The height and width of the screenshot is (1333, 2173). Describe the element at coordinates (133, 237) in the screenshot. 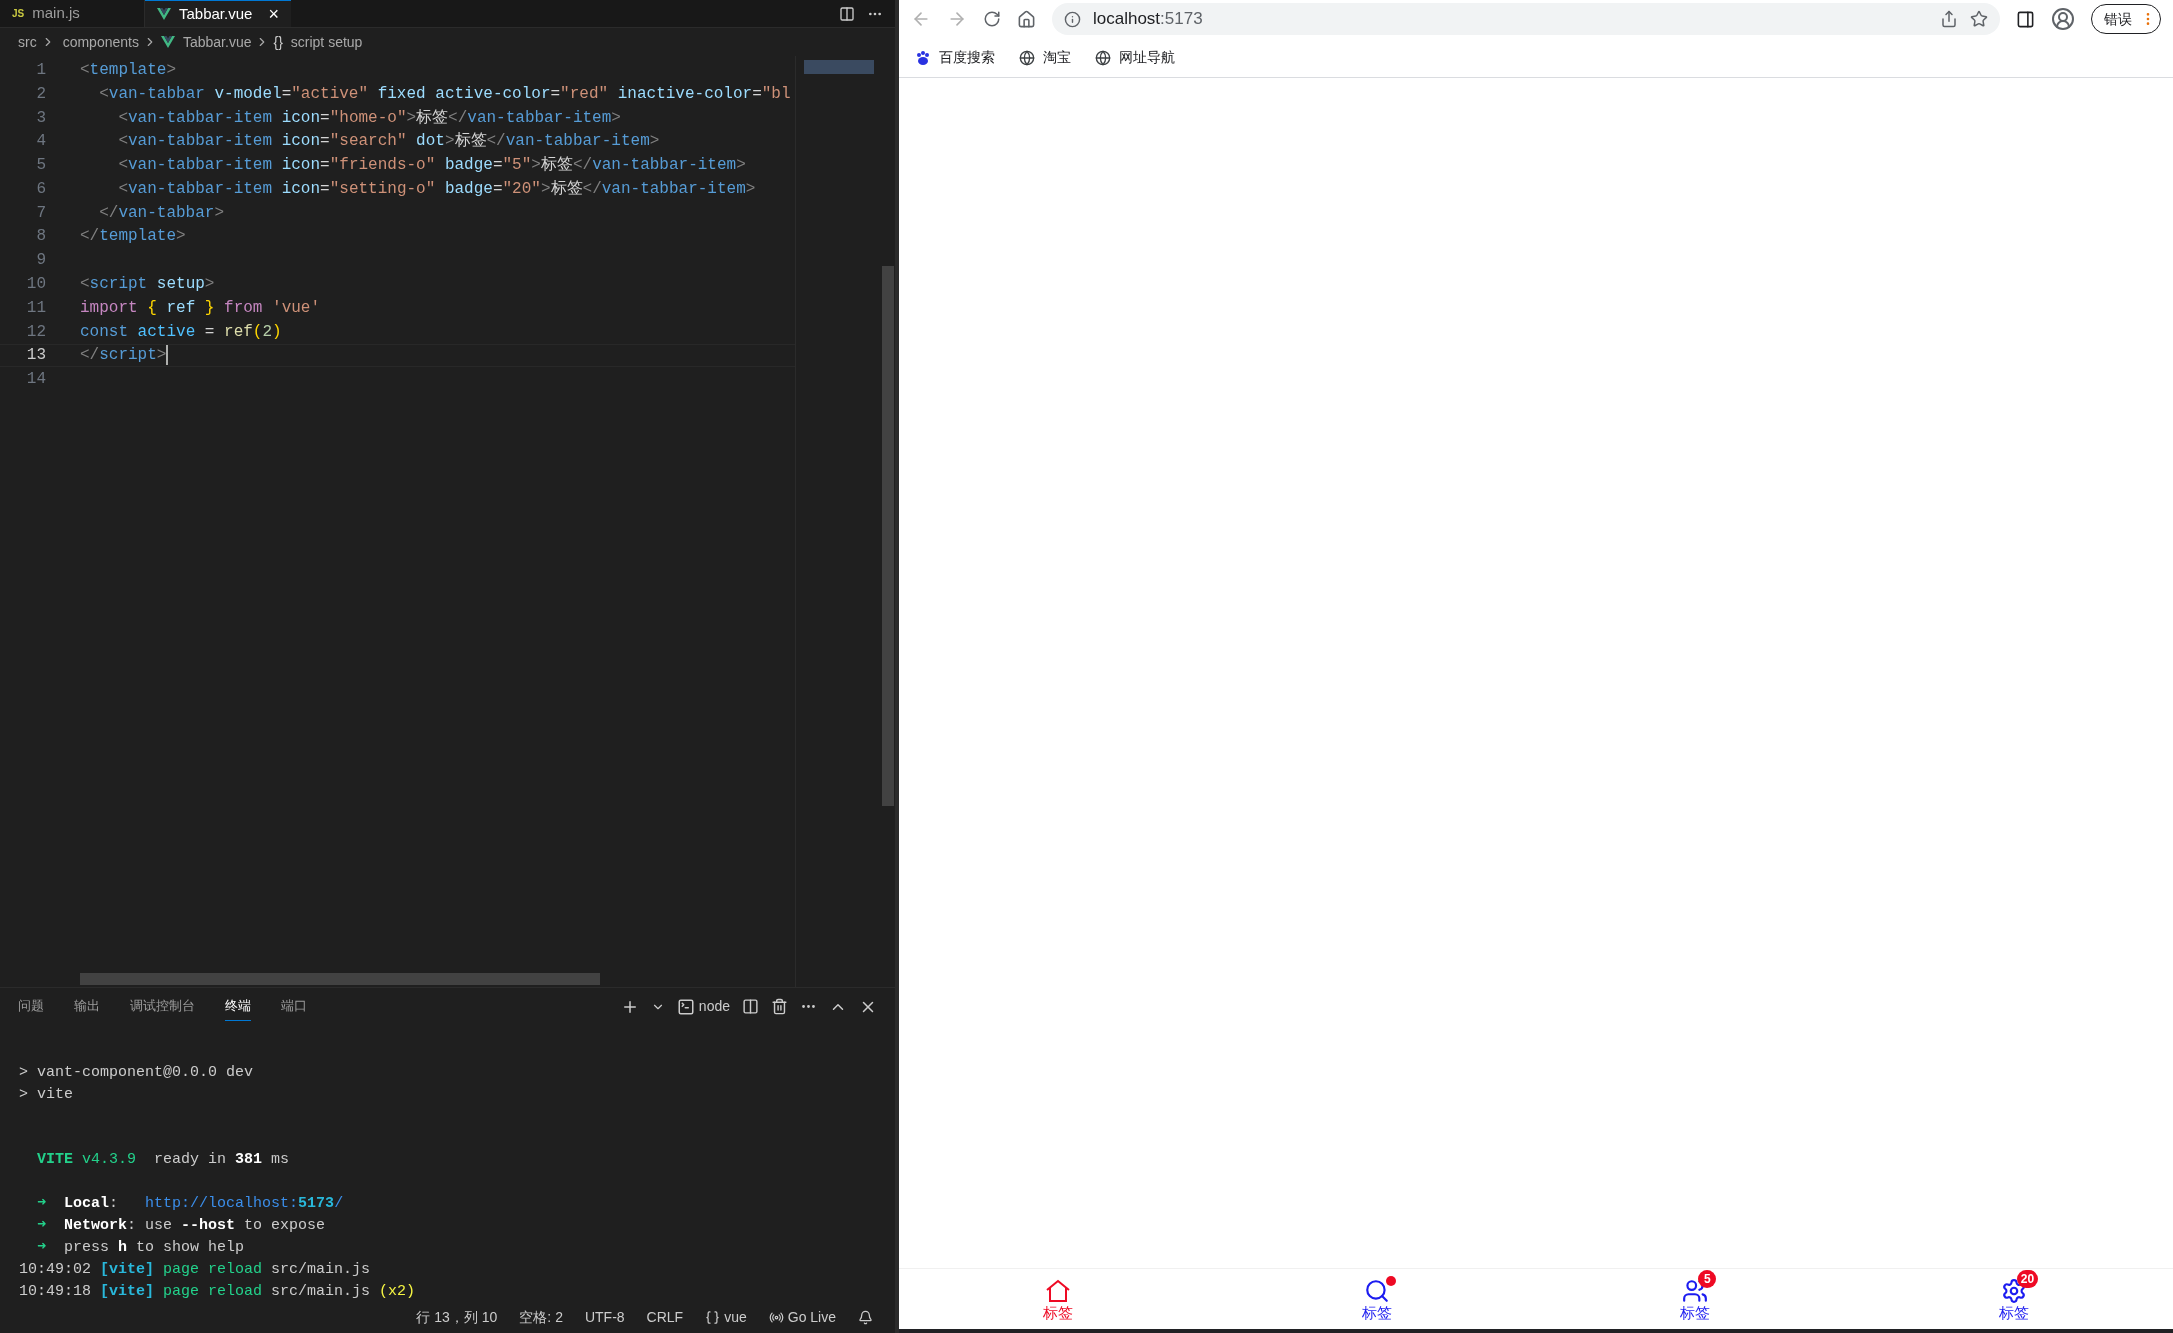

I see `code-line: </template>` at that location.